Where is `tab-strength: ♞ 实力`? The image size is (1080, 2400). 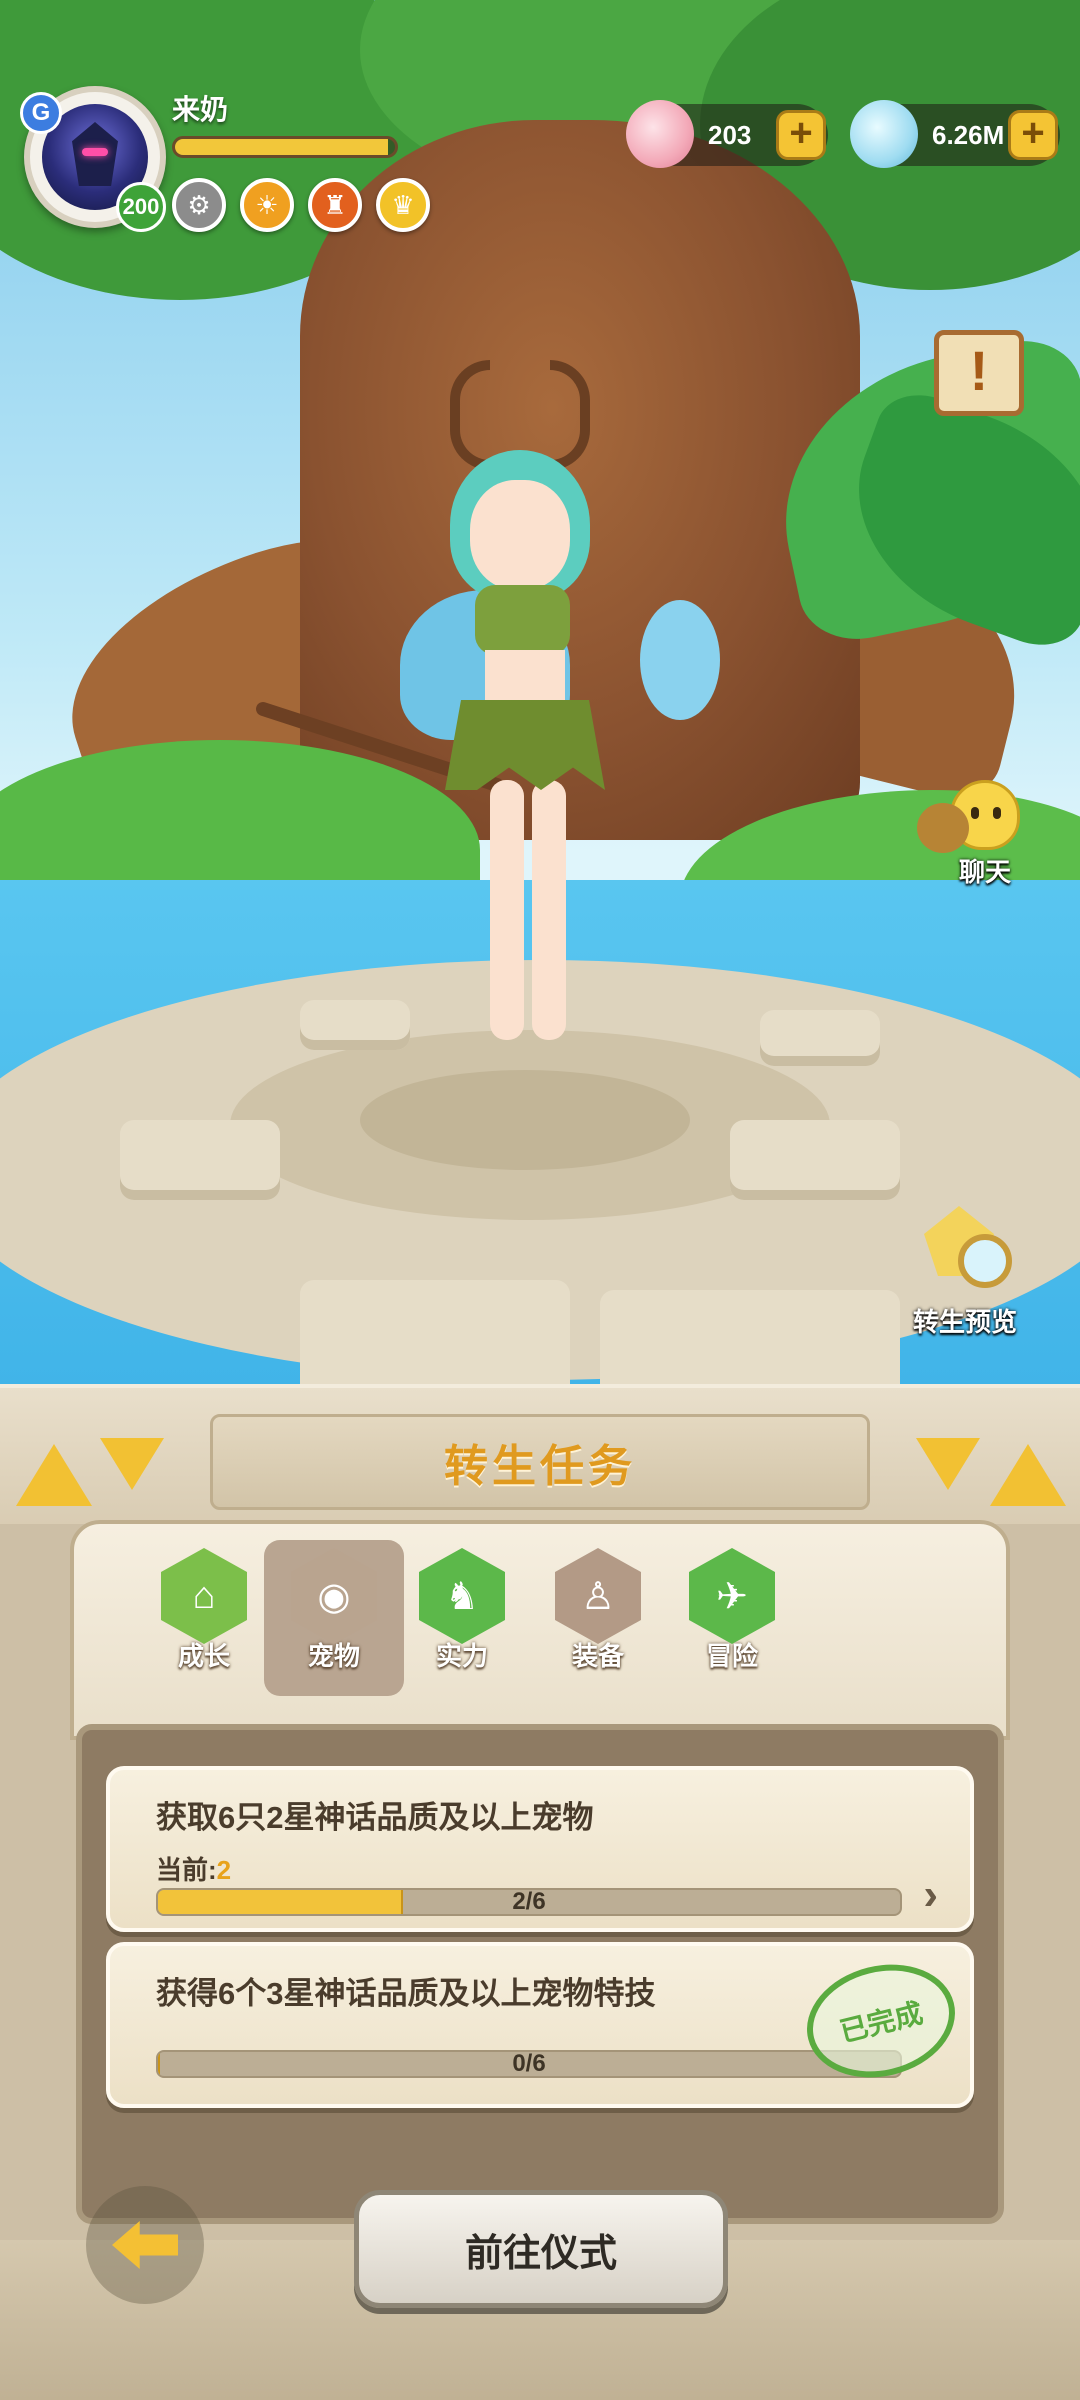
tab-strength: ♞ 实力 is located at coordinates (462, 1618).